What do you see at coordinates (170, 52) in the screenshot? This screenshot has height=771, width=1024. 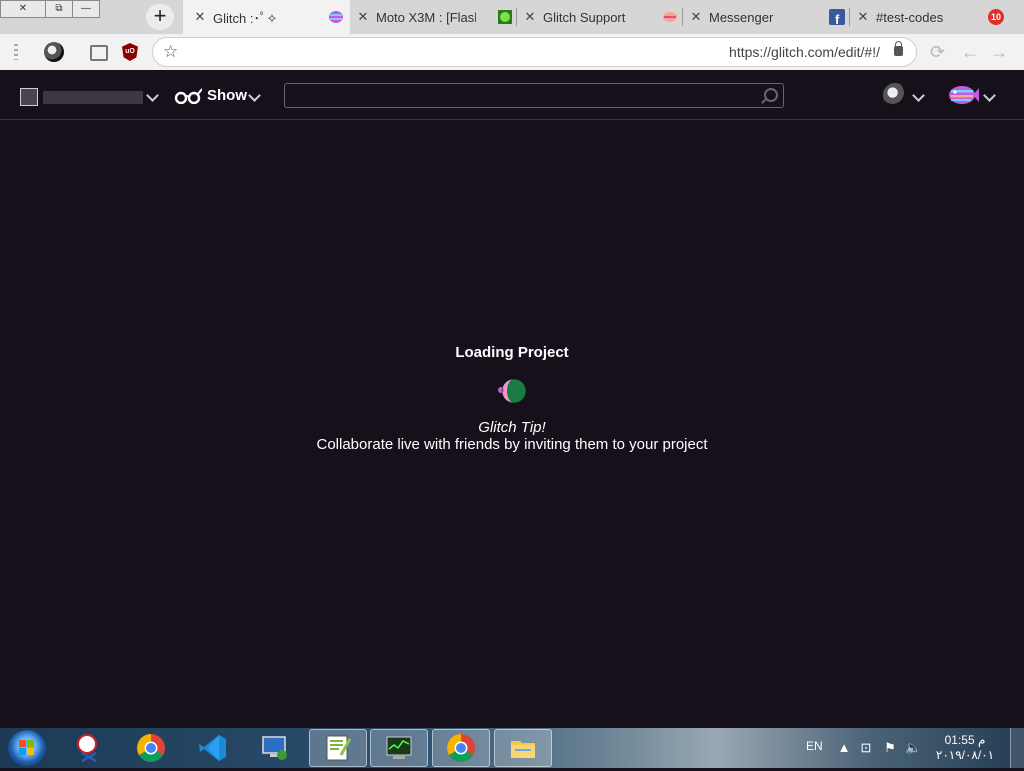 I see `bookmark-star-icon: ☆` at bounding box center [170, 52].